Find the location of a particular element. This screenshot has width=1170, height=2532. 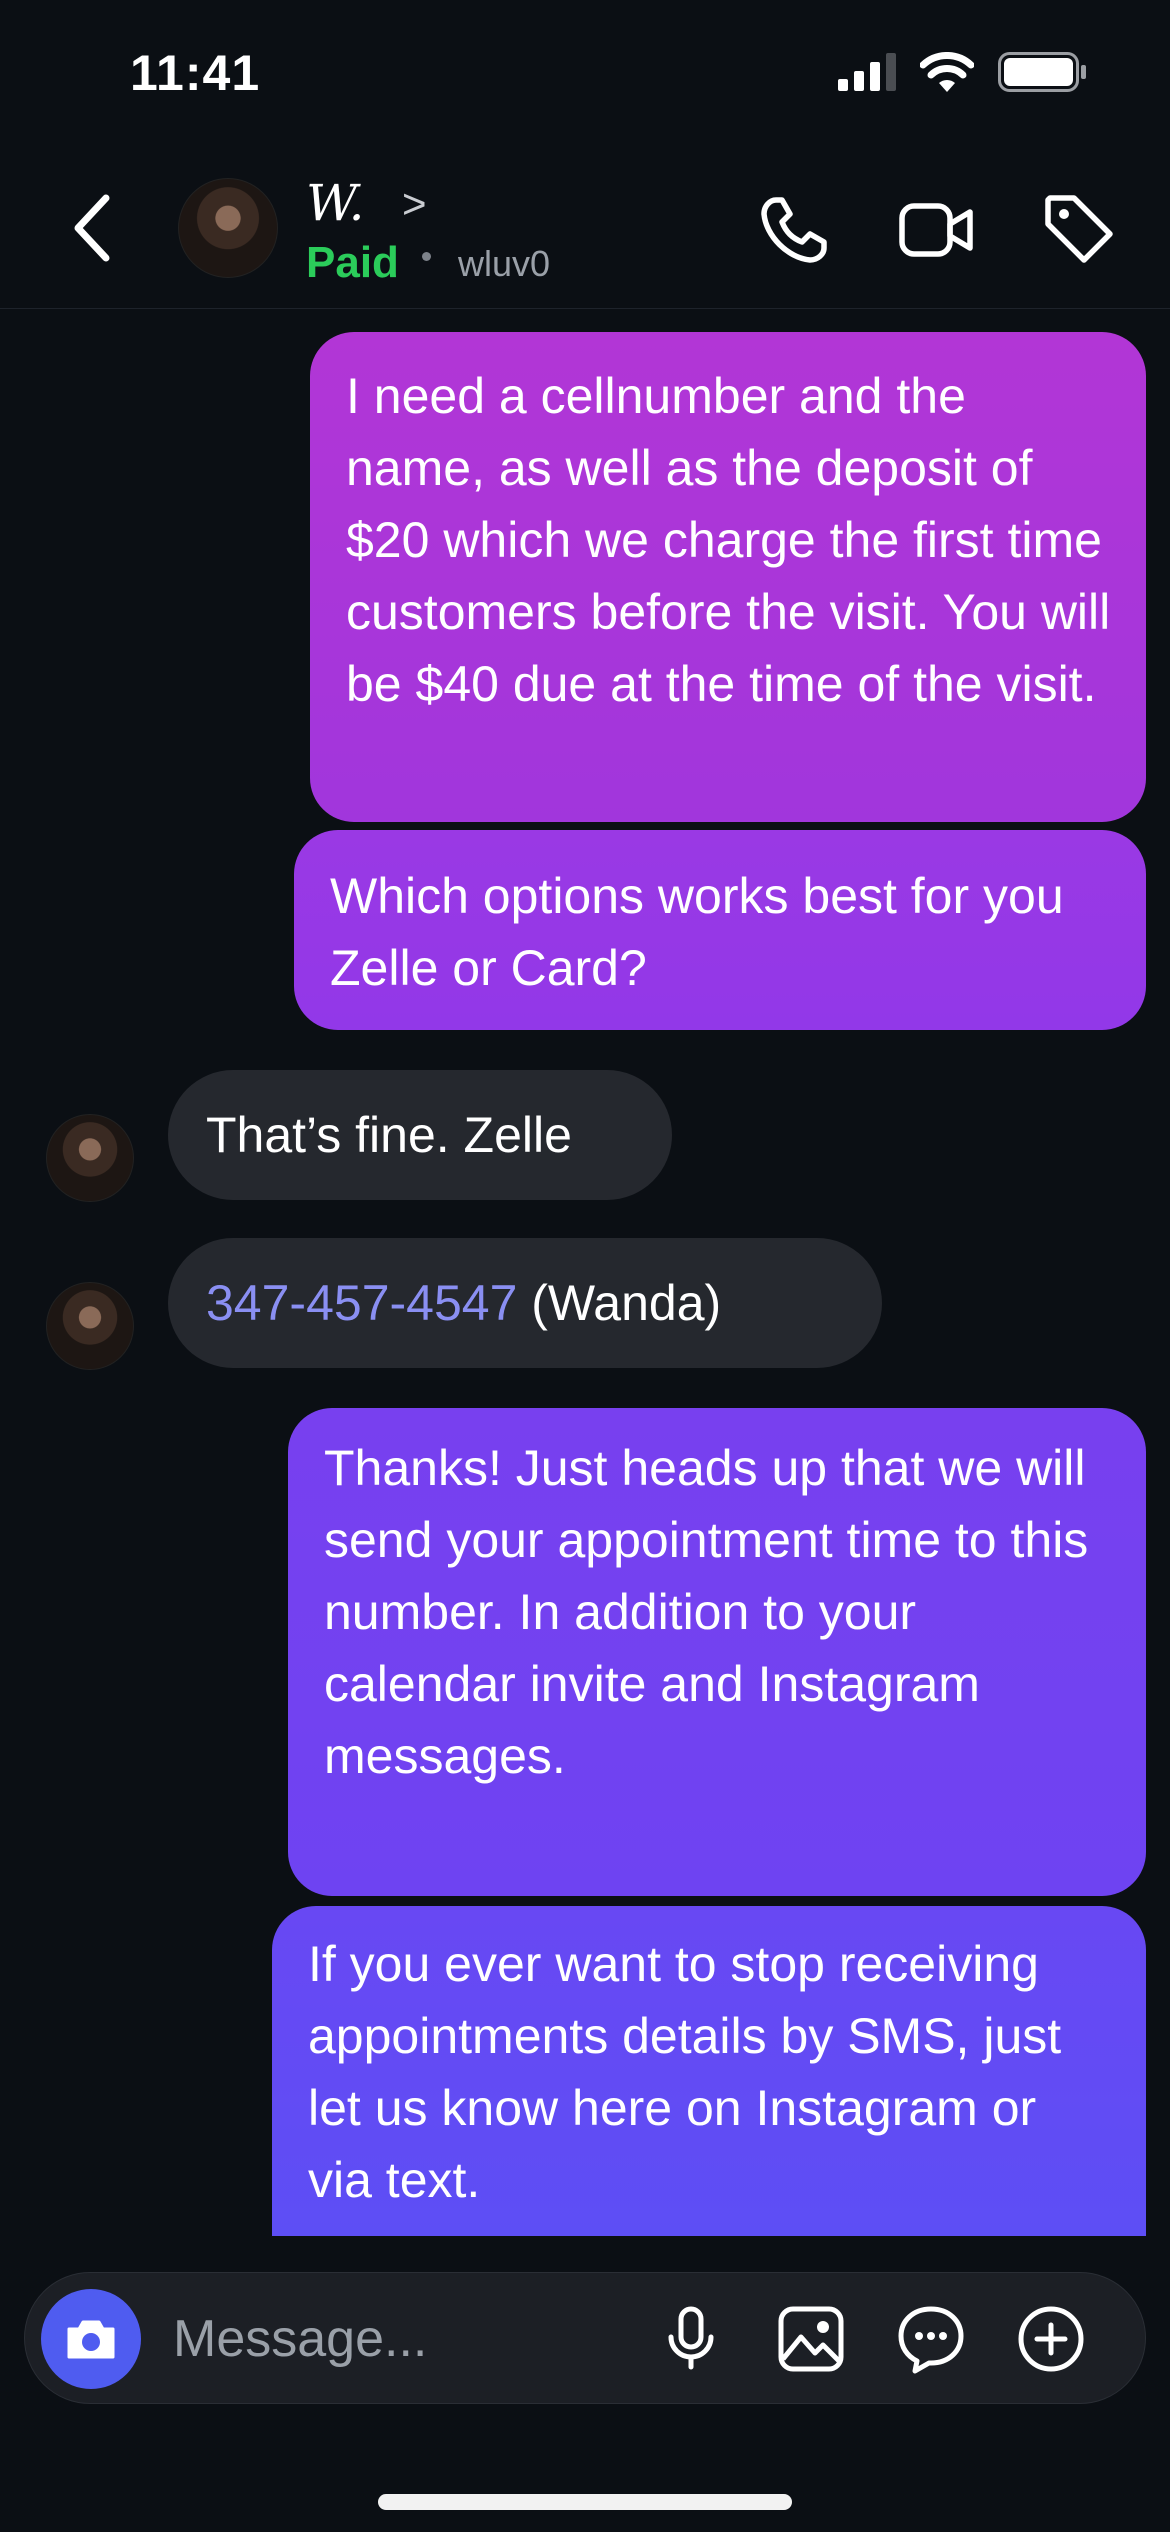

tag-icon is located at coordinates (1080, 230).